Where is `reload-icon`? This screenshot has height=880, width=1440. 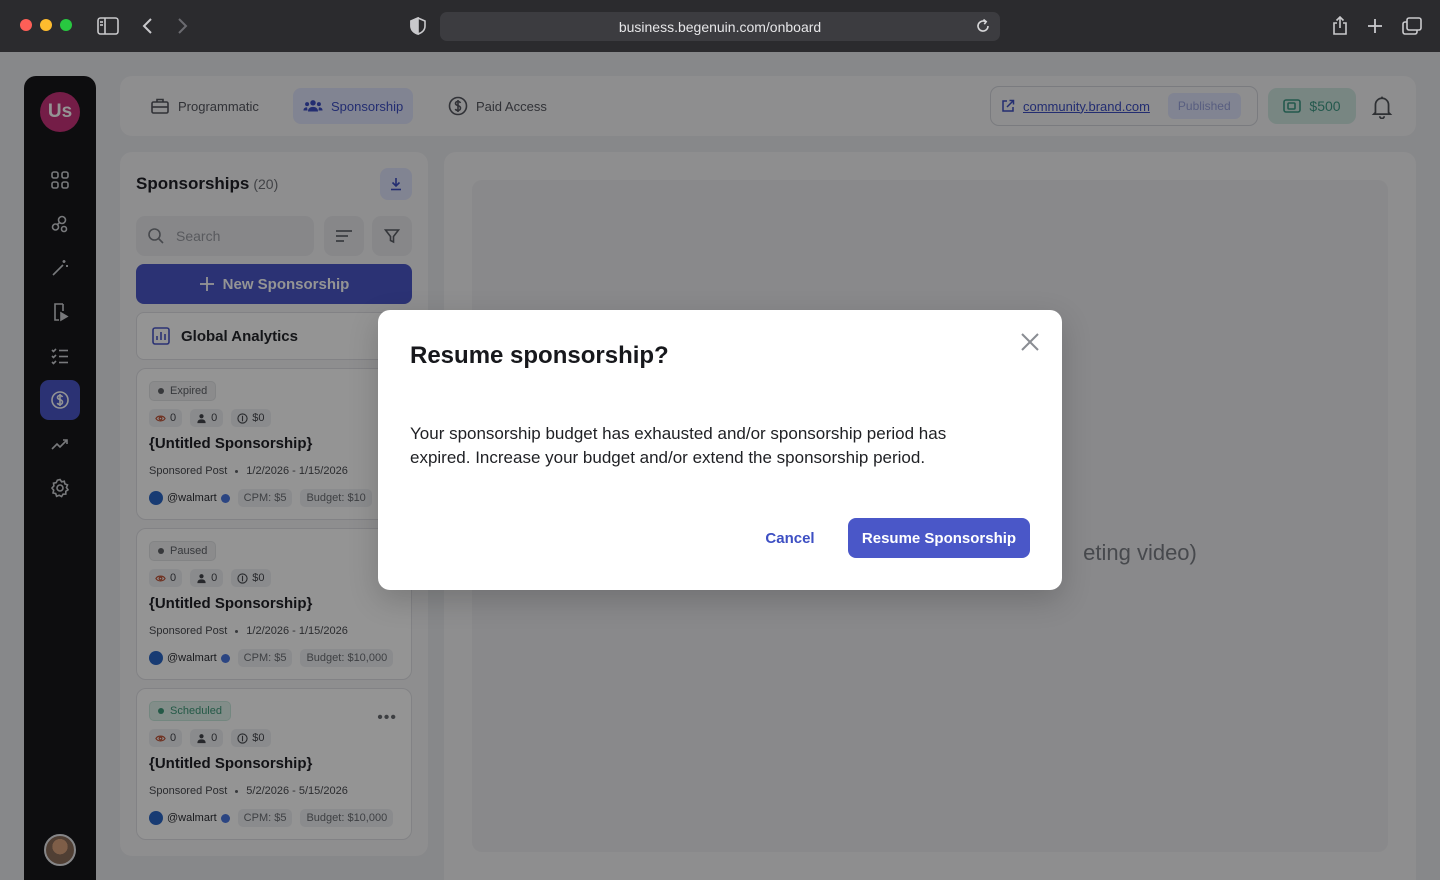 reload-icon is located at coordinates (983, 26).